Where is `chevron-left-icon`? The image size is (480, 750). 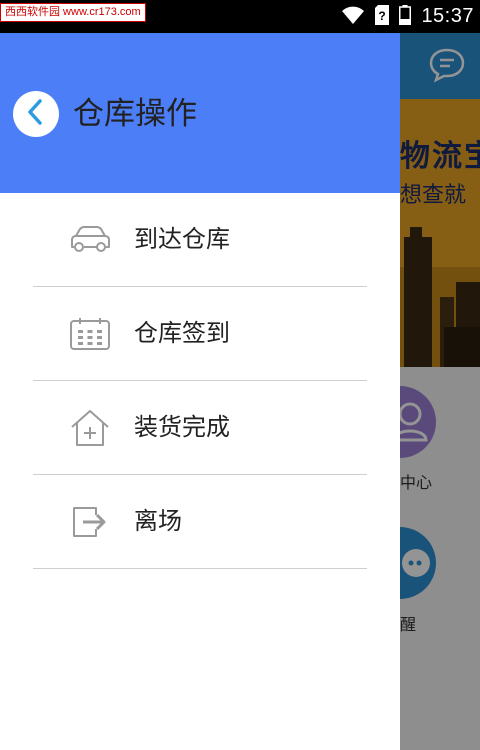
chevron-left-icon is located at coordinates (36, 114).